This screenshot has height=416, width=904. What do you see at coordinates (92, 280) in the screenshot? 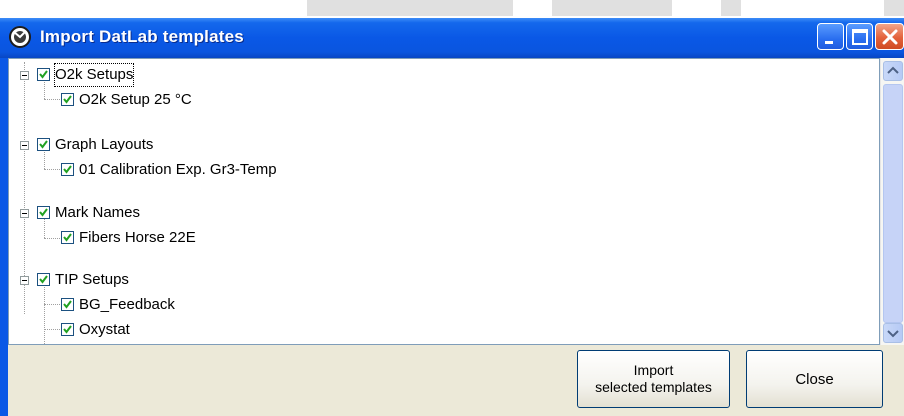
I see `group-label: TIP Setups` at bounding box center [92, 280].